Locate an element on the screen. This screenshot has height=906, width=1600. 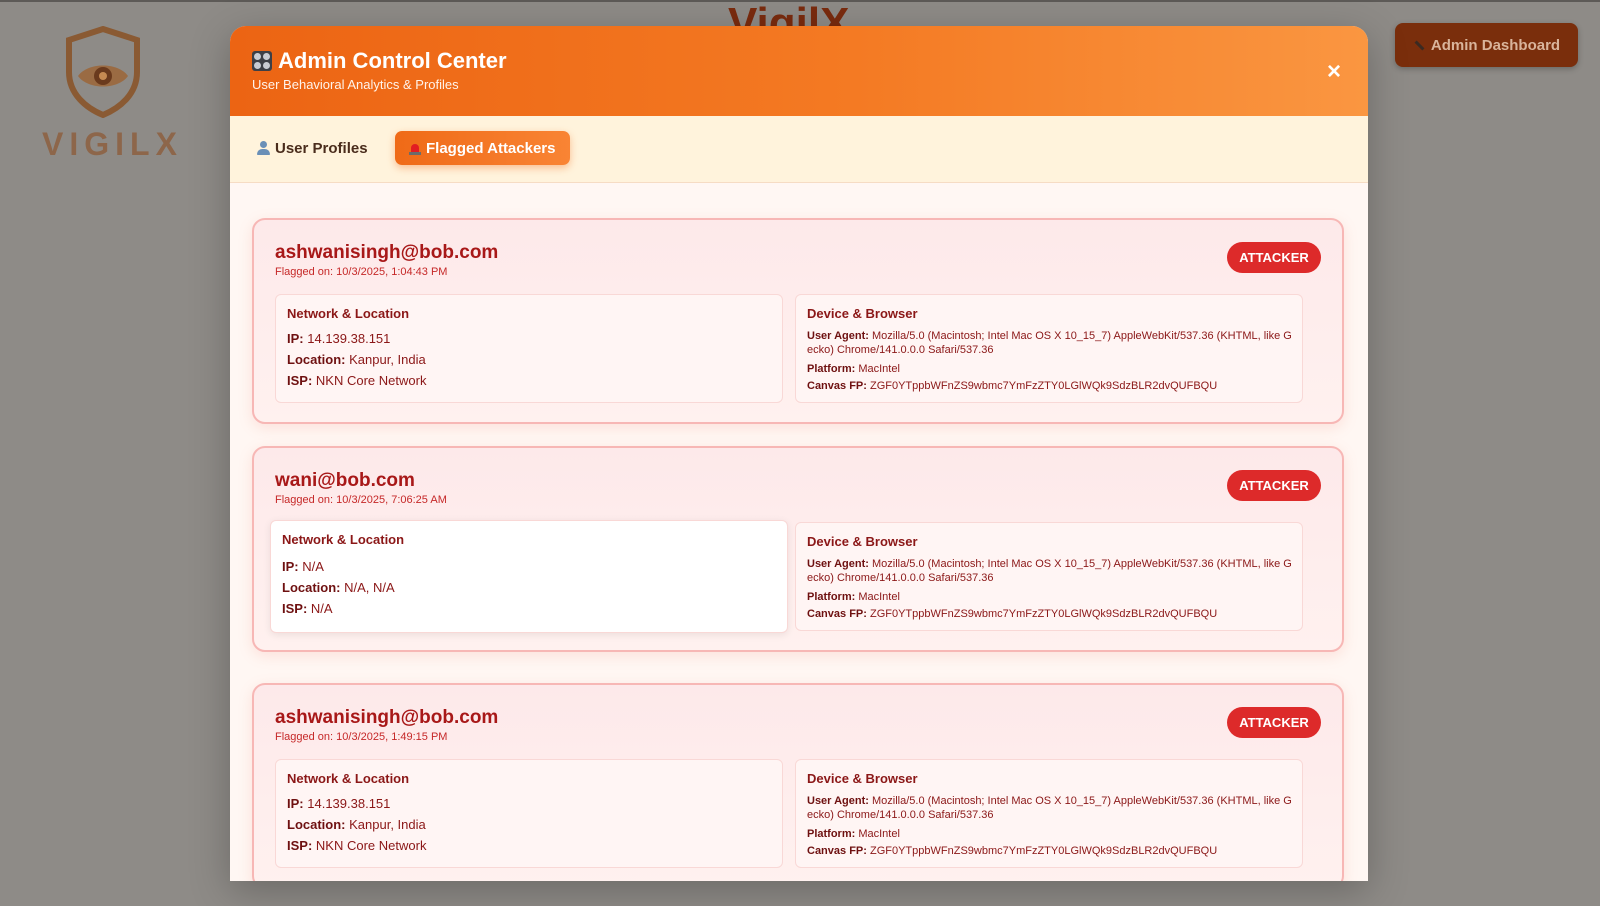
close-button: × is located at coordinates (1334, 72).